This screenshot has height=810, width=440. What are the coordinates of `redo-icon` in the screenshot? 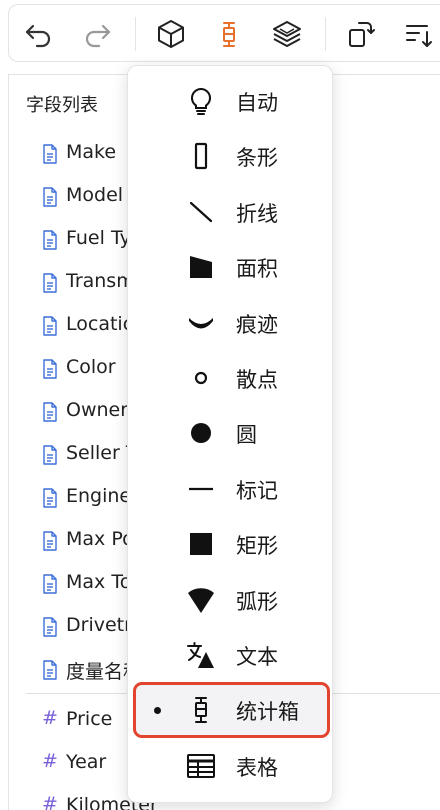 It's located at (98, 36).